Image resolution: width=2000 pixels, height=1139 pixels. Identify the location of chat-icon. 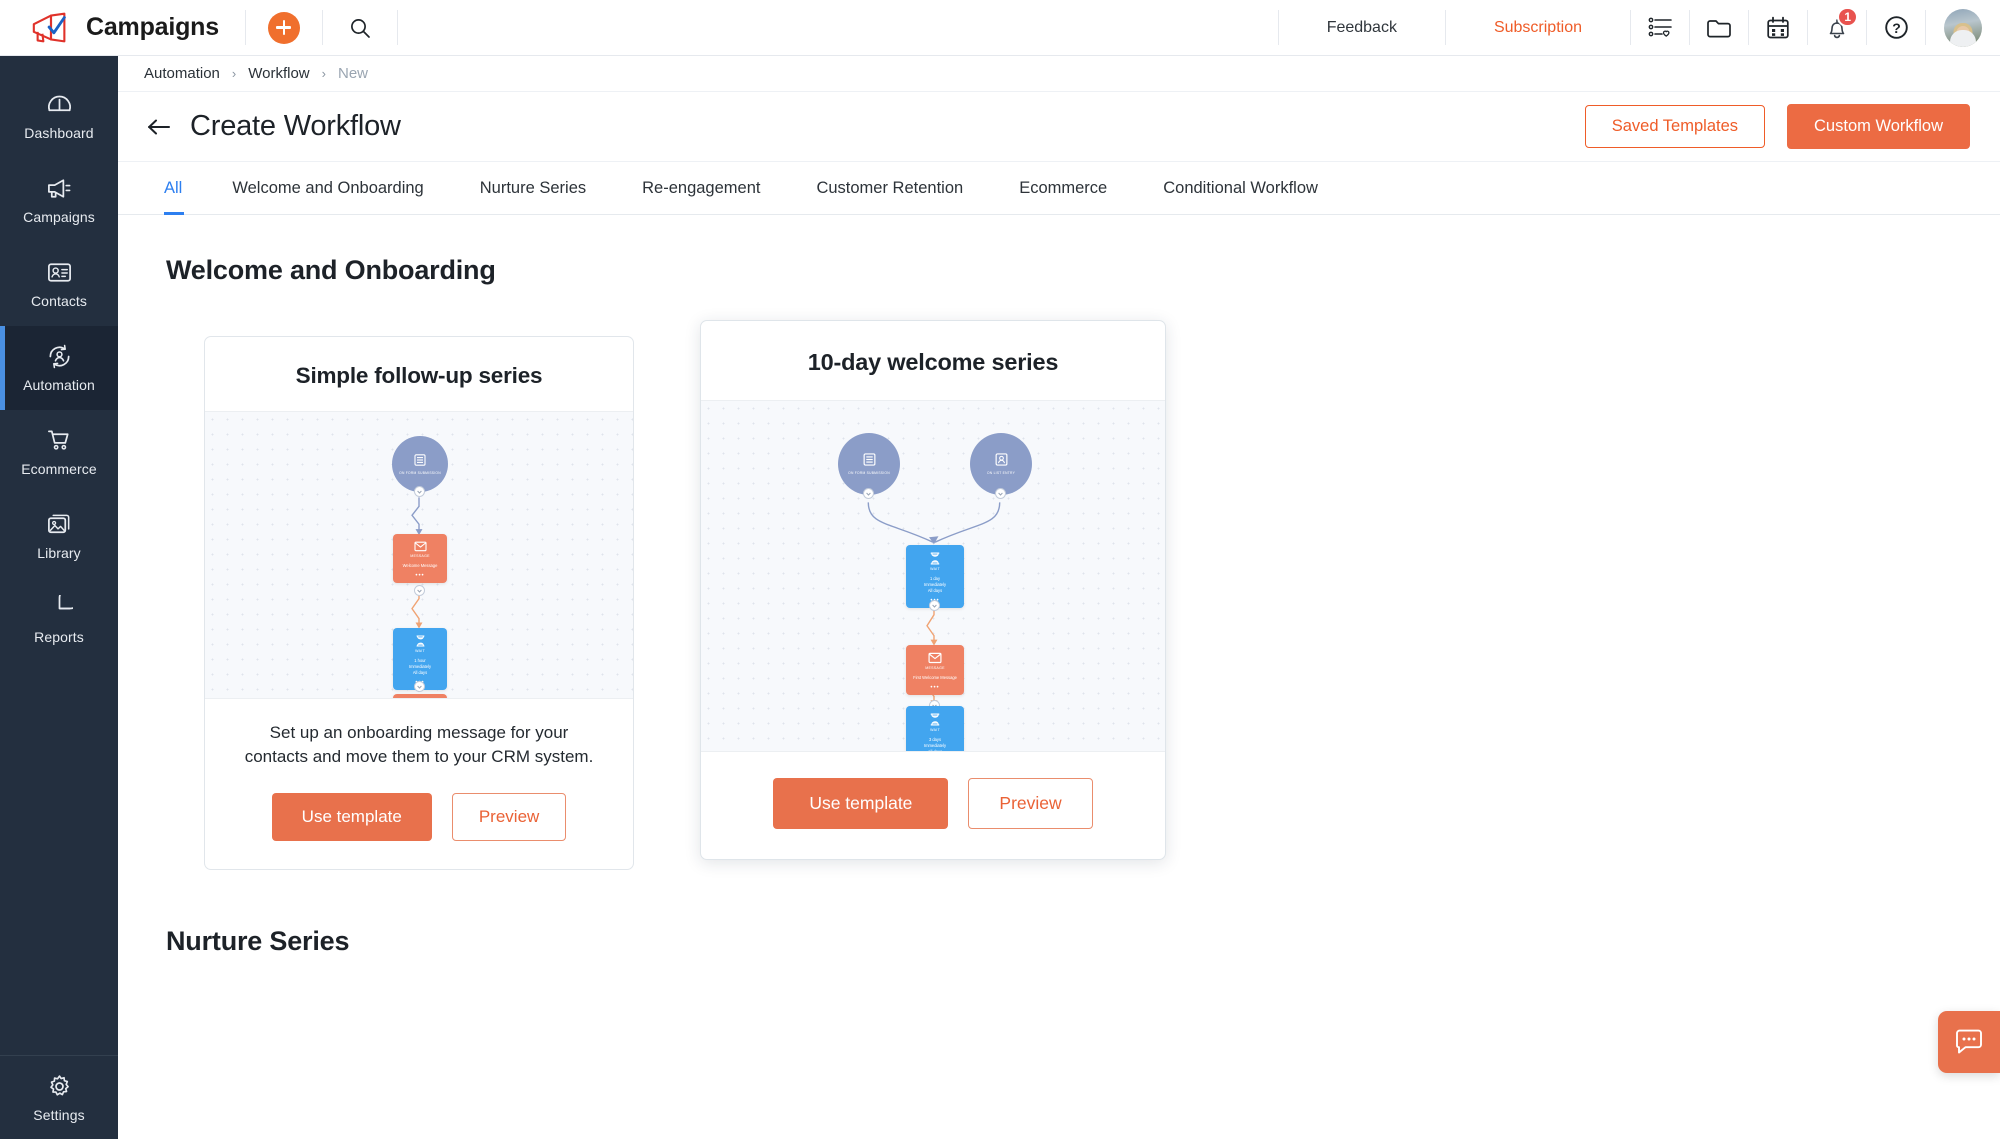
(1969, 1041).